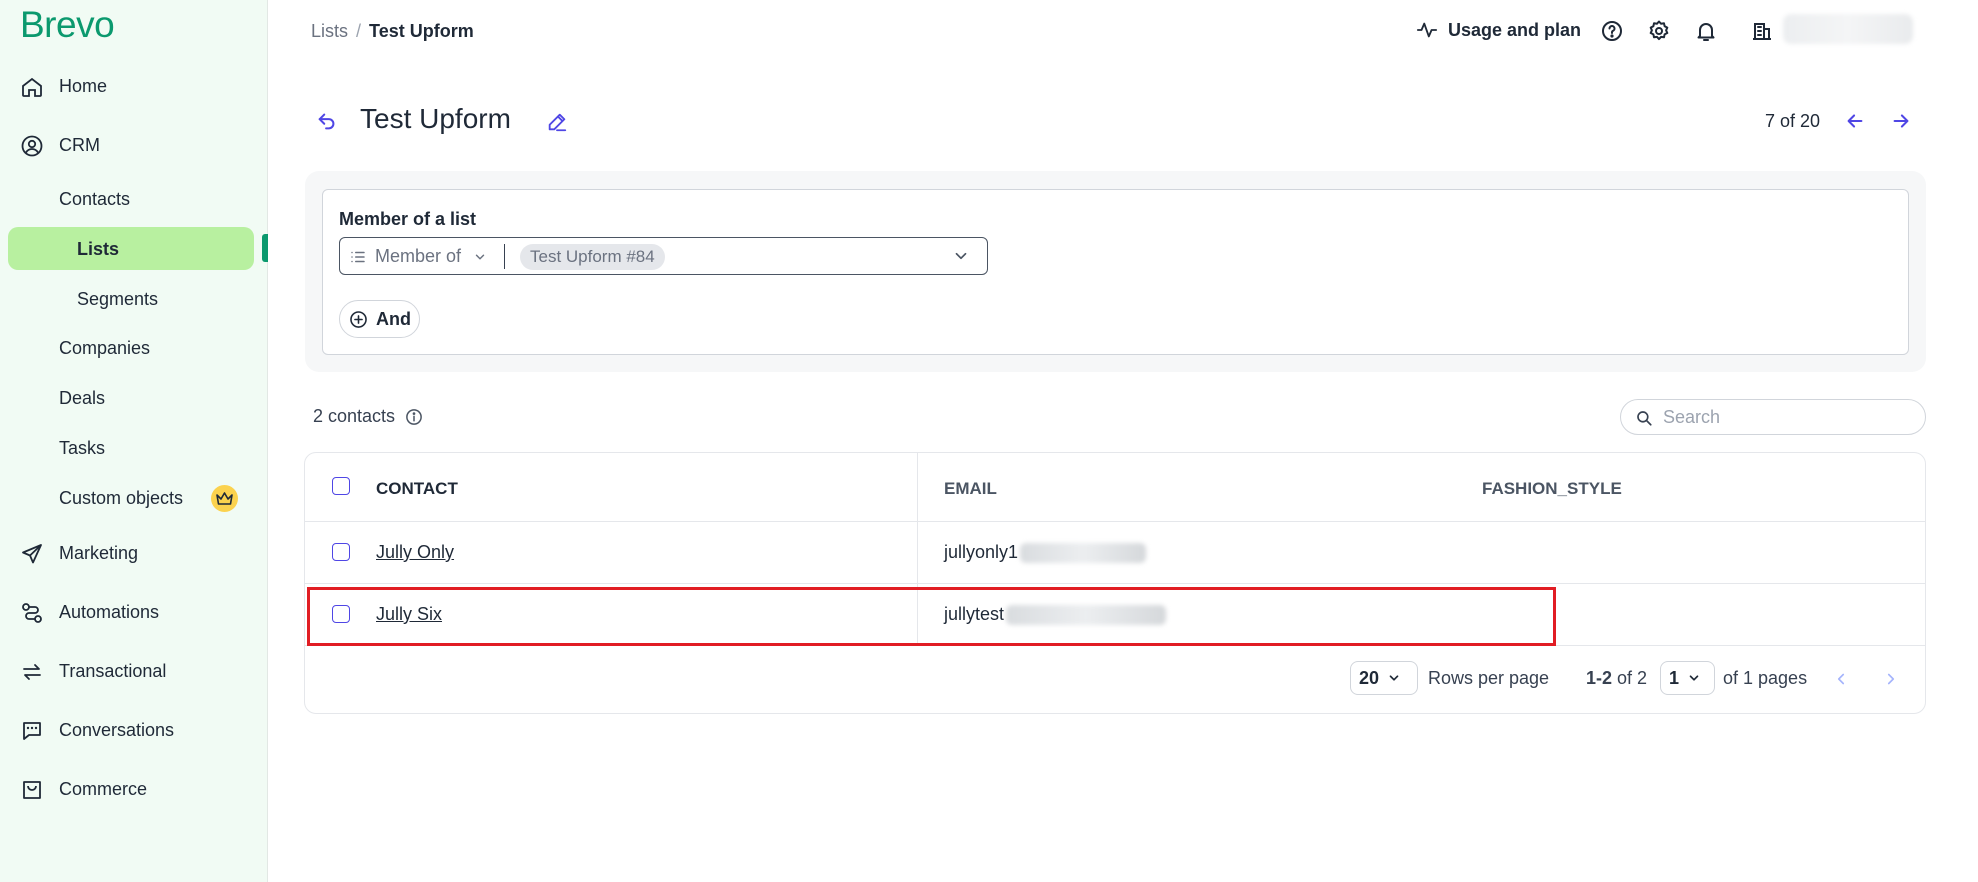 The image size is (1978, 882). Describe the element at coordinates (32, 613) in the screenshot. I see `automation-icon` at that location.